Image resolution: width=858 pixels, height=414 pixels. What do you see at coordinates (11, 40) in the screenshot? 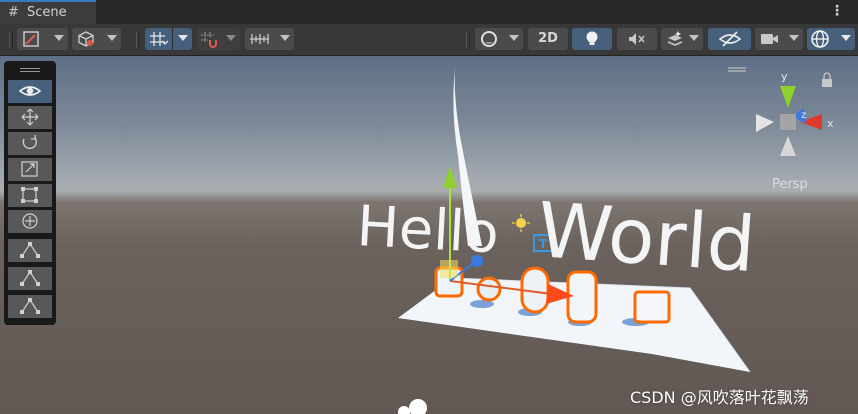
I see `toolbar-grip` at bounding box center [11, 40].